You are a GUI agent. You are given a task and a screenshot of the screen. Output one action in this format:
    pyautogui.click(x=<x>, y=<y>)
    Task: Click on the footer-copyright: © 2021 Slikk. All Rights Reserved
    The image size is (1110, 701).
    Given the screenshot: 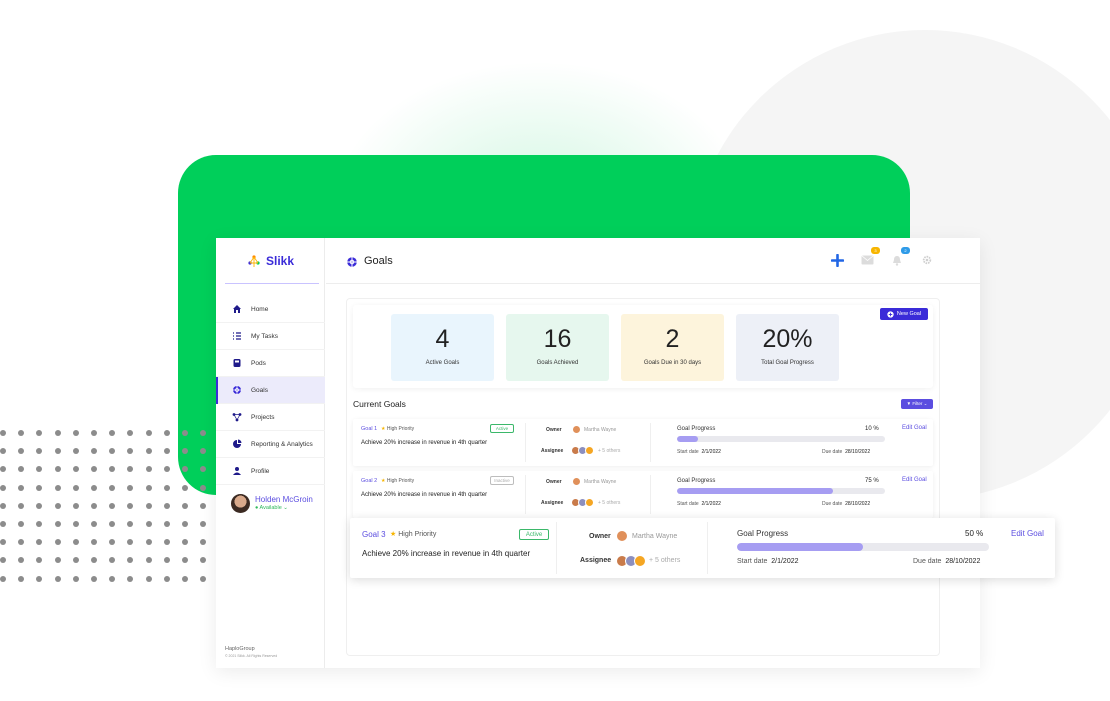 What is the action you would take?
    pyautogui.click(x=251, y=656)
    